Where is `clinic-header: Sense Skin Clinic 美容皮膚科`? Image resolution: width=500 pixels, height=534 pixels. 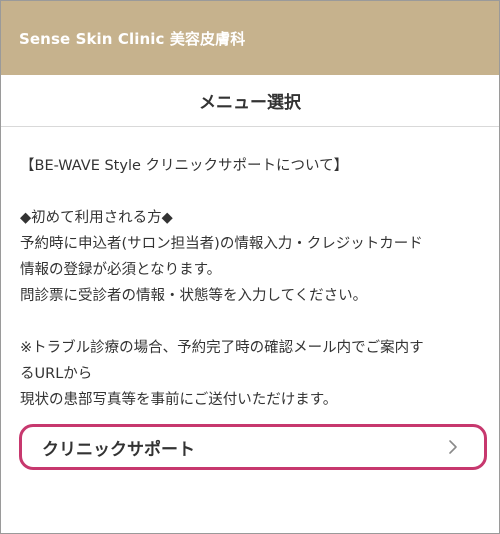 clinic-header: Sense Skin Clinic 美容皮膚科 is located at coordinates (250, 38).